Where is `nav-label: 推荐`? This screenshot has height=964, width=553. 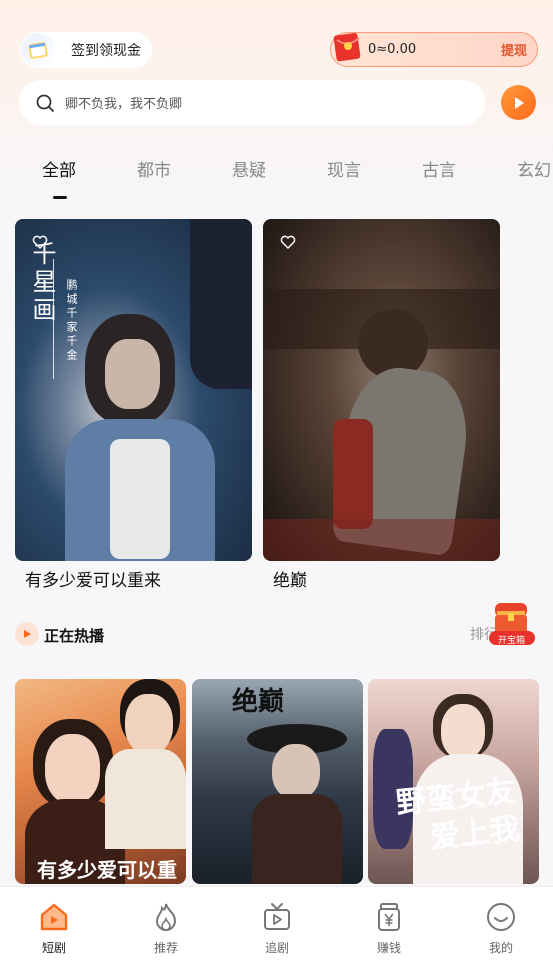 nav-label: 推荐 is located at coordinates (165, 948).